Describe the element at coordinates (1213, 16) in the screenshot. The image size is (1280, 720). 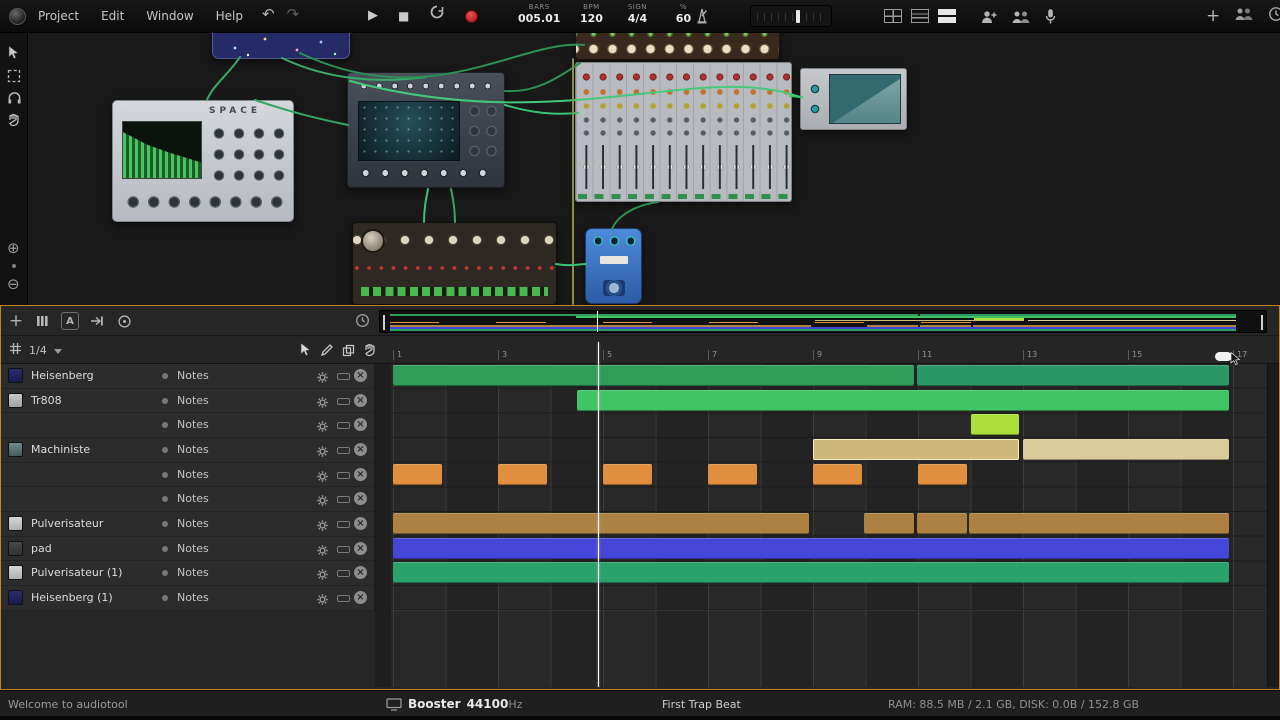
I see `add-icon` at that location.